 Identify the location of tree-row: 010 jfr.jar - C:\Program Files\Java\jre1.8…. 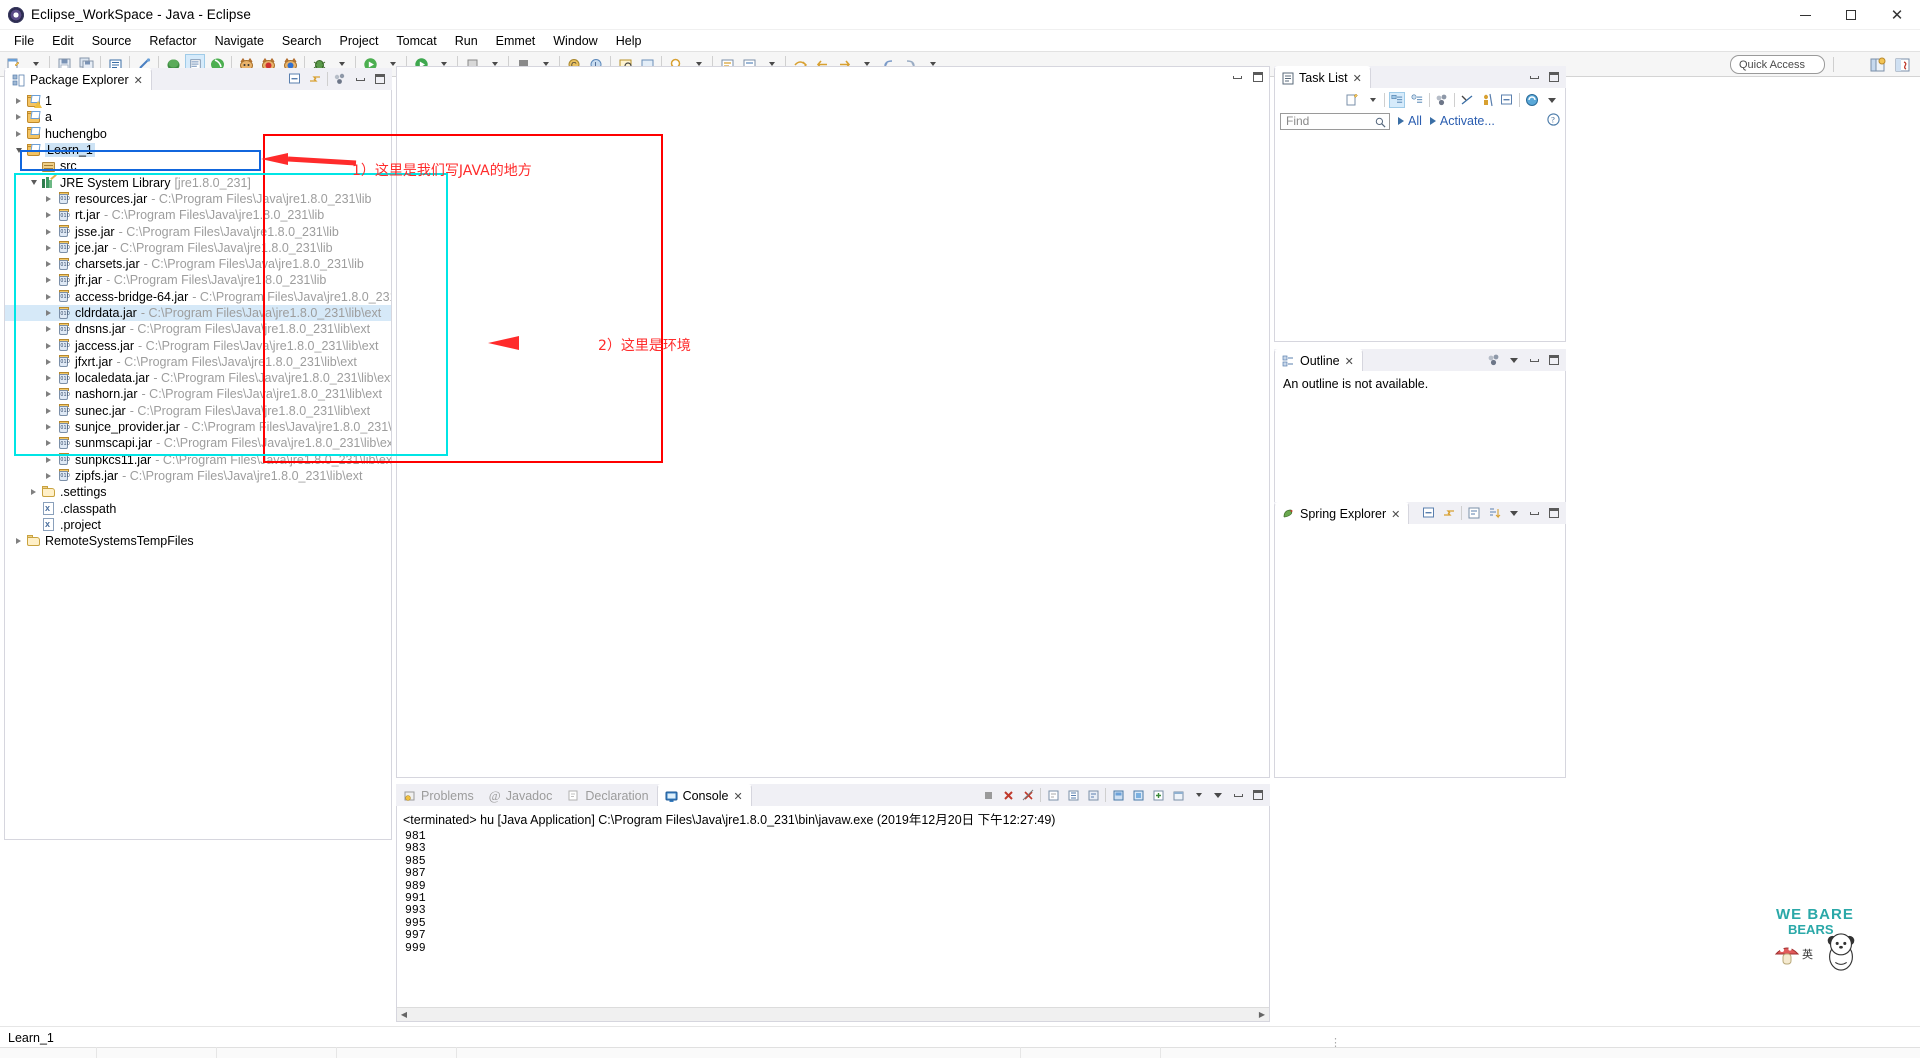
(198, 280).